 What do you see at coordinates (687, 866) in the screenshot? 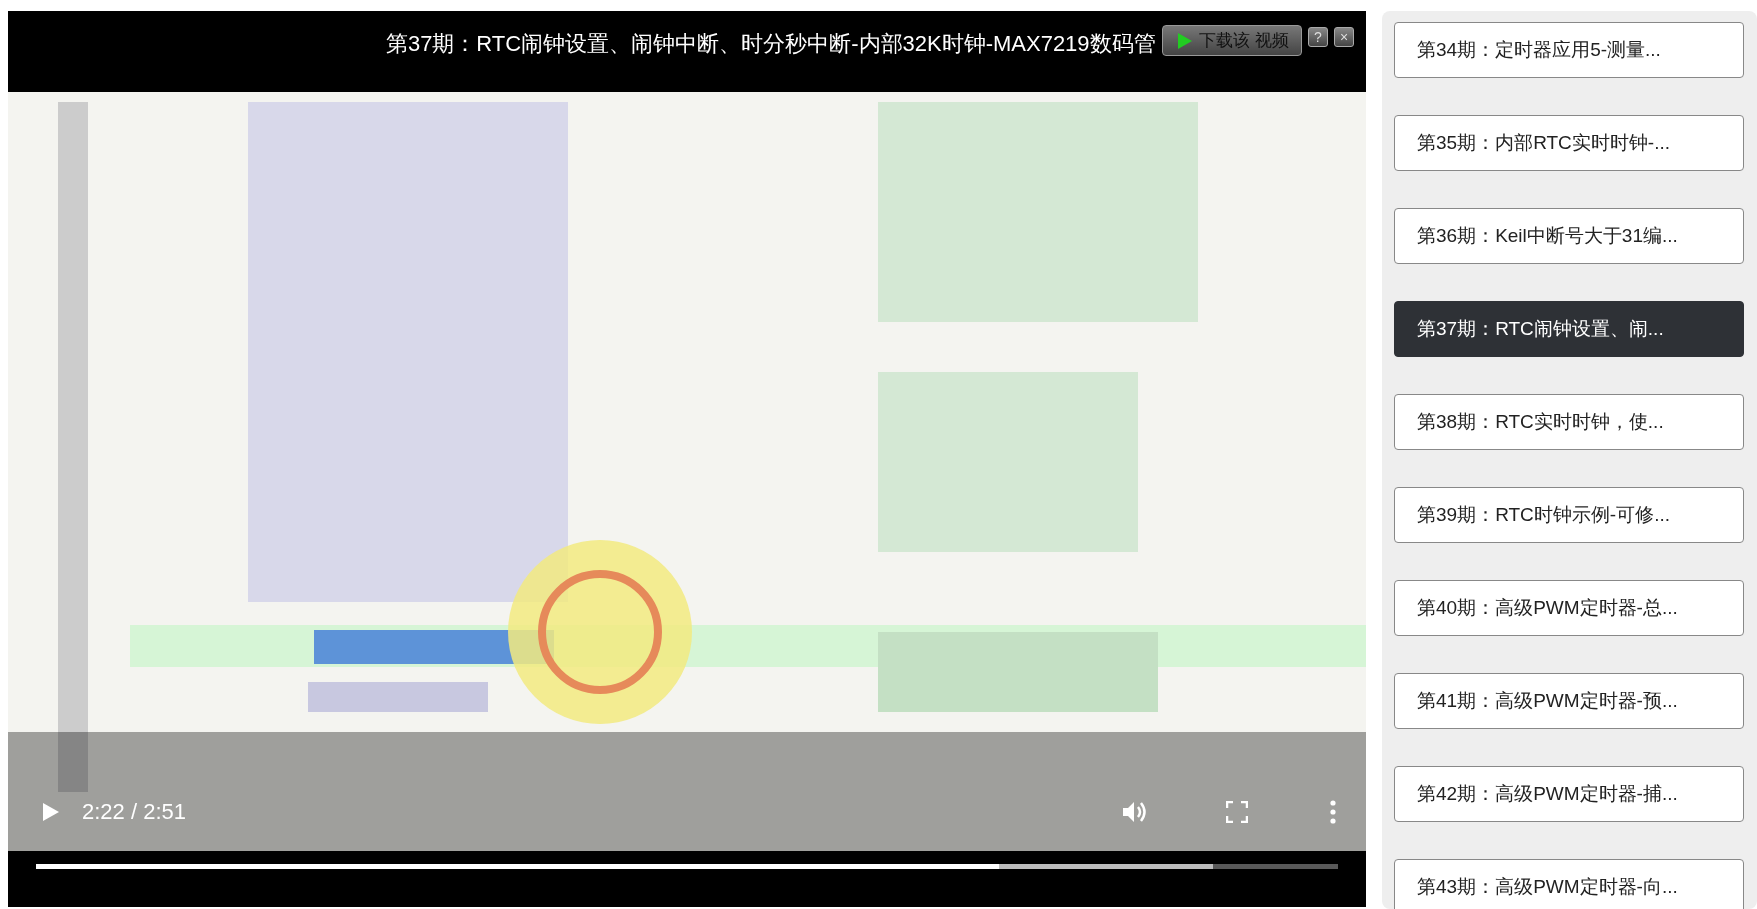
I see `progress-bar` at bounding box center [687, 866].